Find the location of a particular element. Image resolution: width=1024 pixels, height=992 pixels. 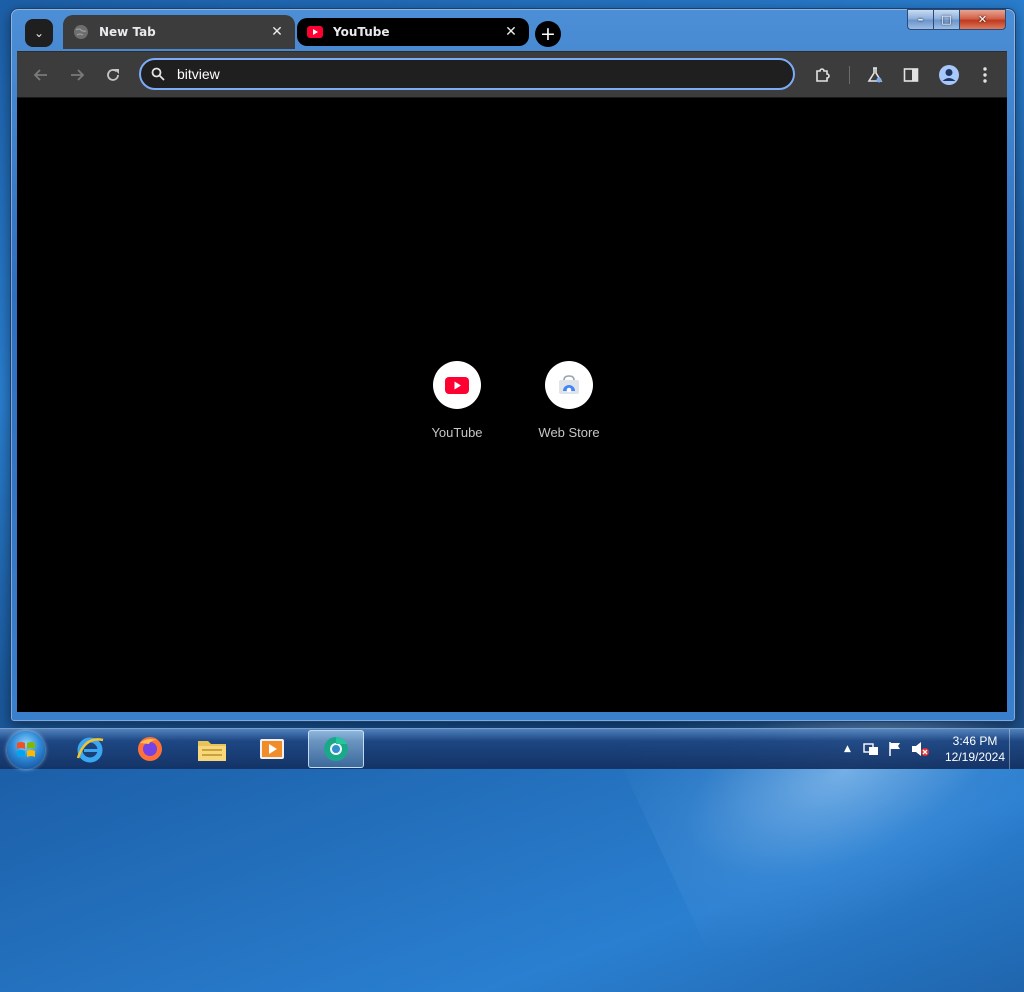

show-desktop-button is located at coordinates (1016, 749).